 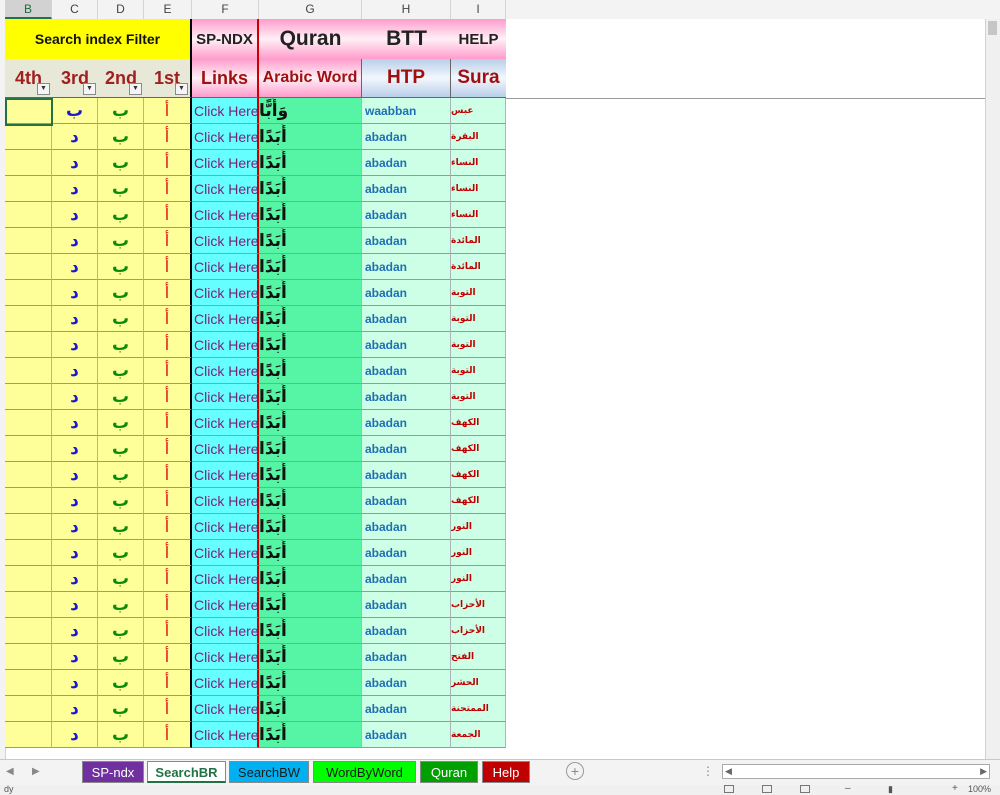 What do you see at coordinates (767, 789) in the screenshot?
I see `page-layout-icon` at bounding box center [767, 789].